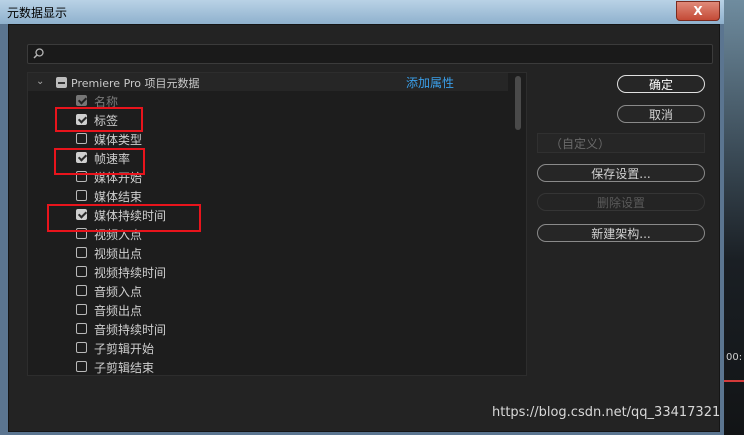 This screenshot has height=435, width=744. Describe the element at coordinates (268, 82) in the screenshot. I see `tree-group-header: ⌄ Premiere Pro 项目元数据 添加属性` at that location.